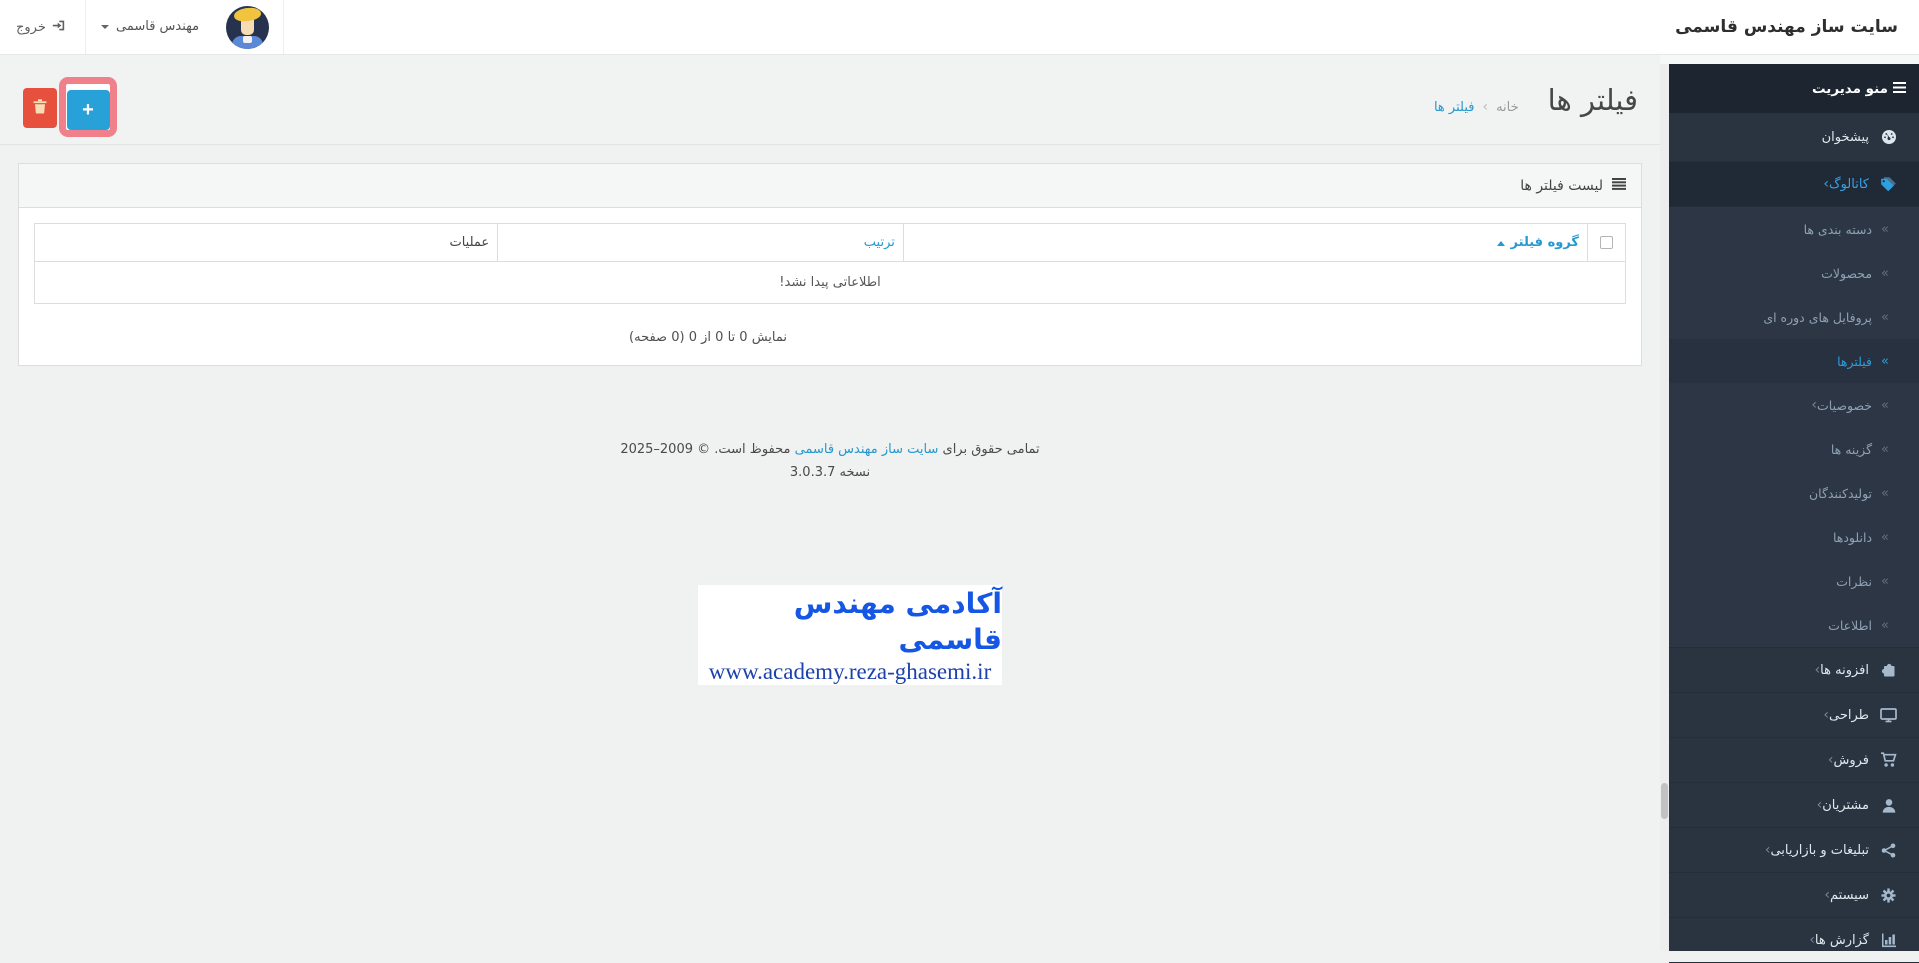 The image size is (1919, 963). Describe the element at coordinates (1794, 405) in the screenshot. I see `sidebar-item-attributes: « خصوصیات ‹` at that location.